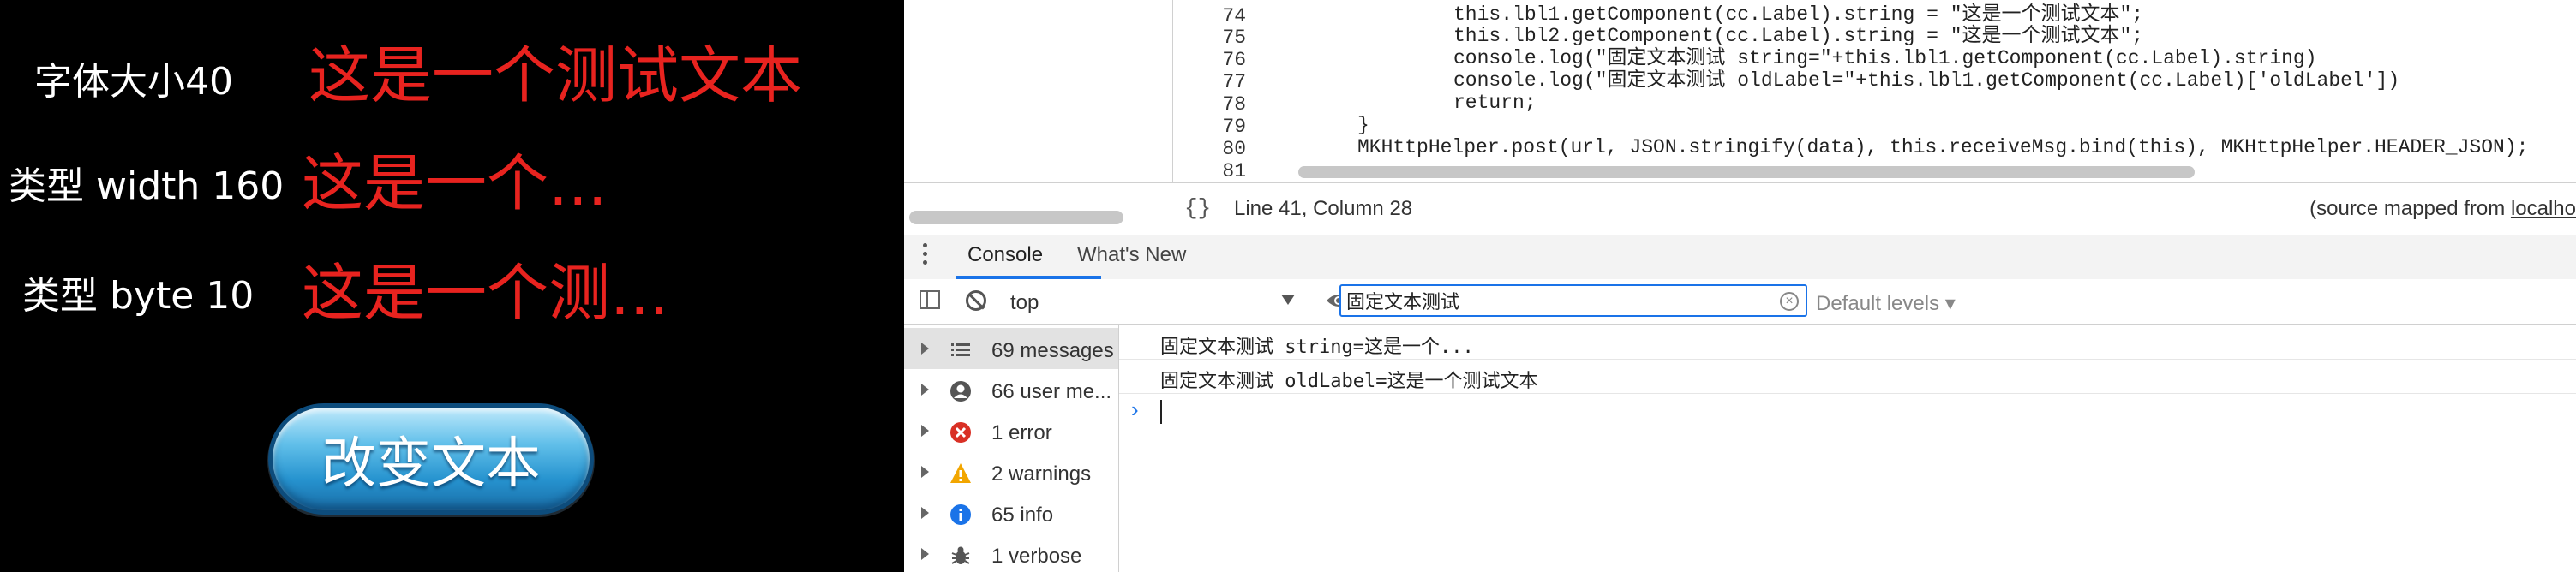  I want to click on context-selector-value: top, so click(1024, 302).